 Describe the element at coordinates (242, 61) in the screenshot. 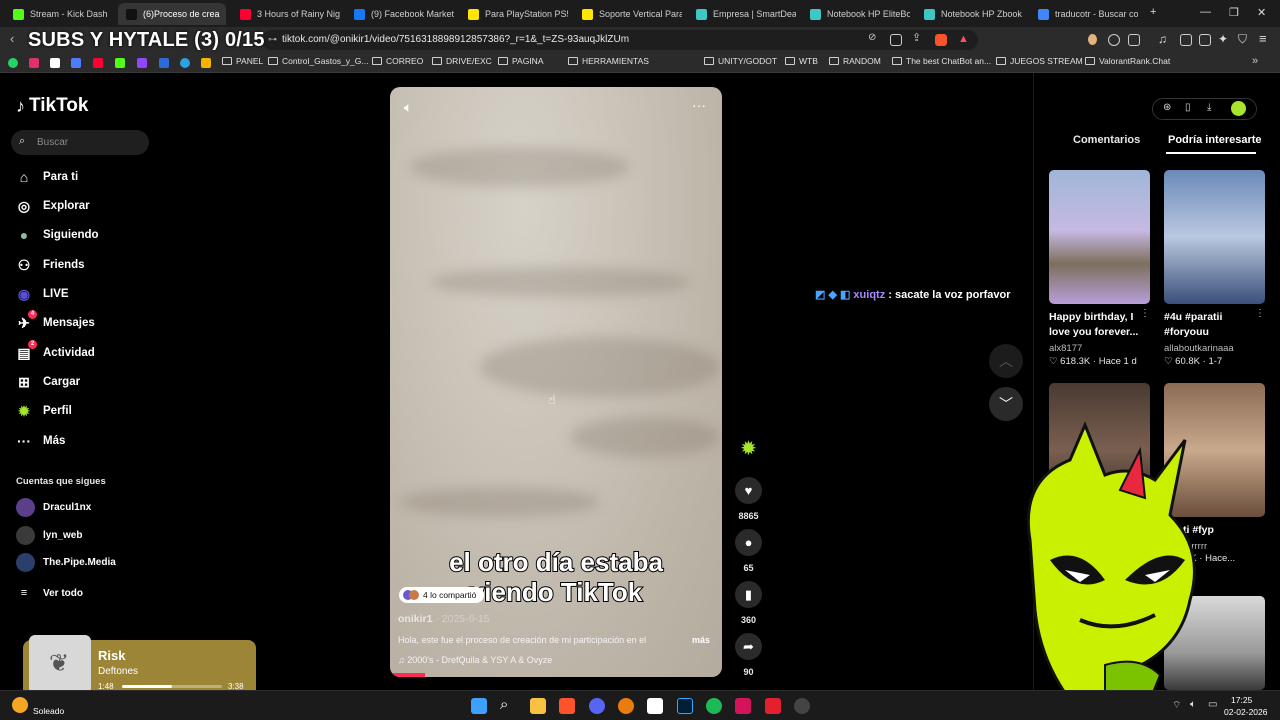

I see `bookmark-item: PANEL` at that location.